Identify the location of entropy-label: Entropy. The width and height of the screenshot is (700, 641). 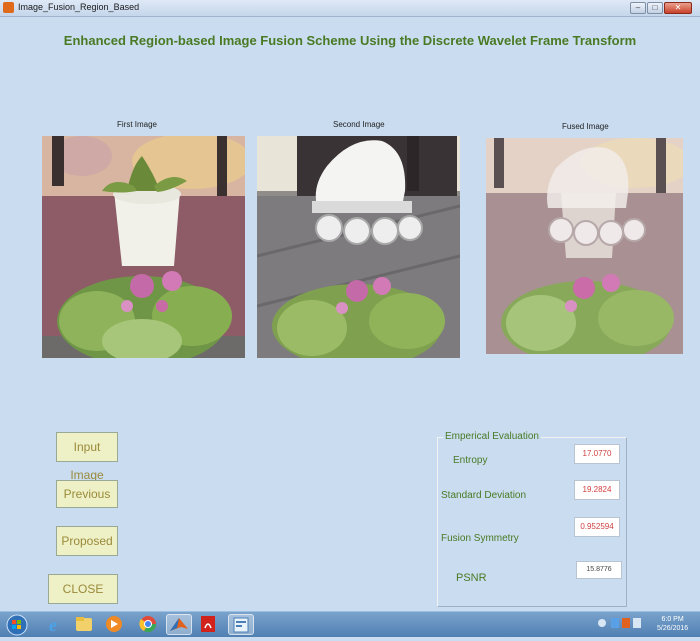
(470, 460).